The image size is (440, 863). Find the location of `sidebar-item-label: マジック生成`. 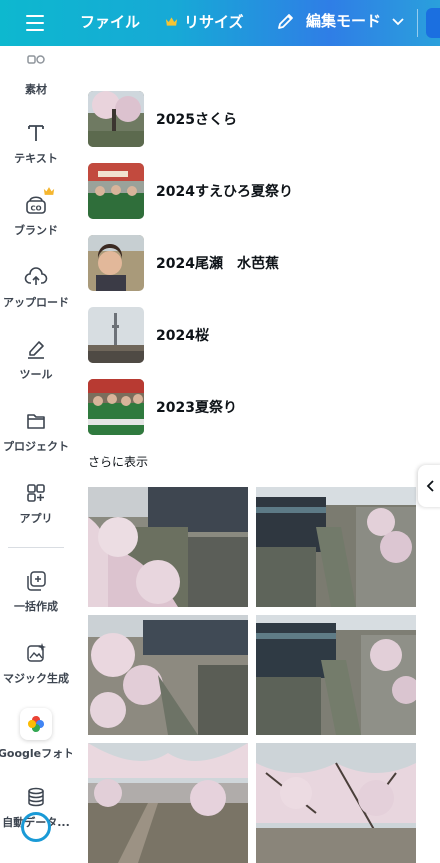

sidebar-item-label: マジック生成 is located at coordinates (36, 678).